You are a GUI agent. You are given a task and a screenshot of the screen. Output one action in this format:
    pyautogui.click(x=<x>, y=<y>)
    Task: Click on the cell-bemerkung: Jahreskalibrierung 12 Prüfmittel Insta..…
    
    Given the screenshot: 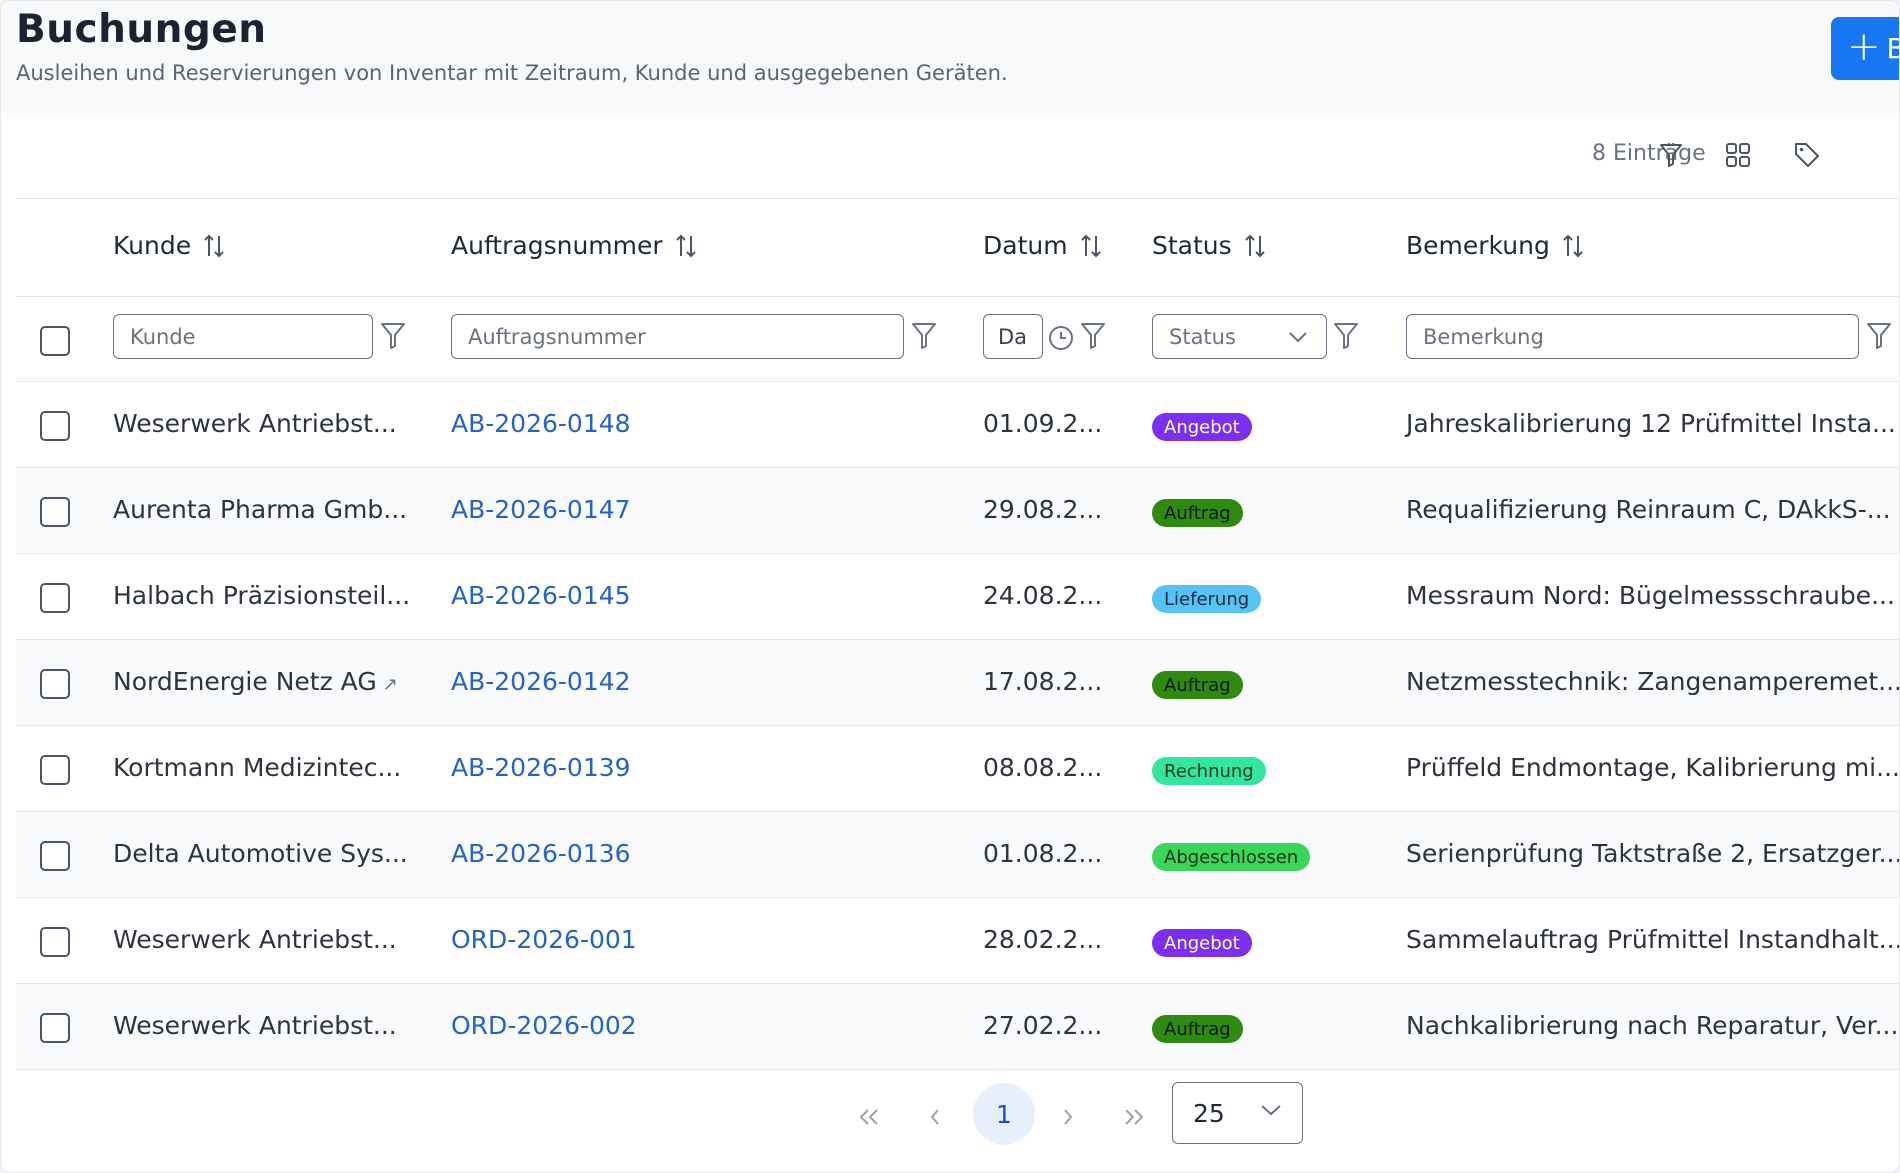 What is the action you would take?
    pyautogui.click(x=1651, y=423)
    